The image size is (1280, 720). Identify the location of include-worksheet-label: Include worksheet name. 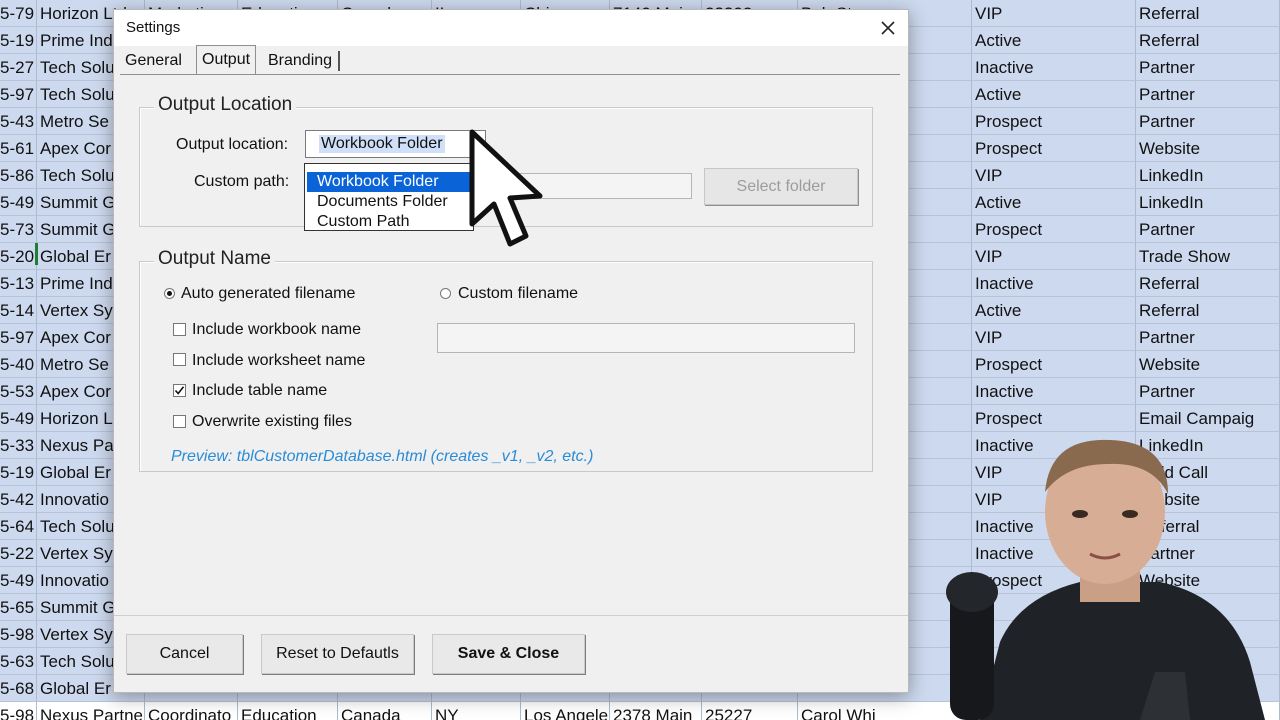
(278, 361).